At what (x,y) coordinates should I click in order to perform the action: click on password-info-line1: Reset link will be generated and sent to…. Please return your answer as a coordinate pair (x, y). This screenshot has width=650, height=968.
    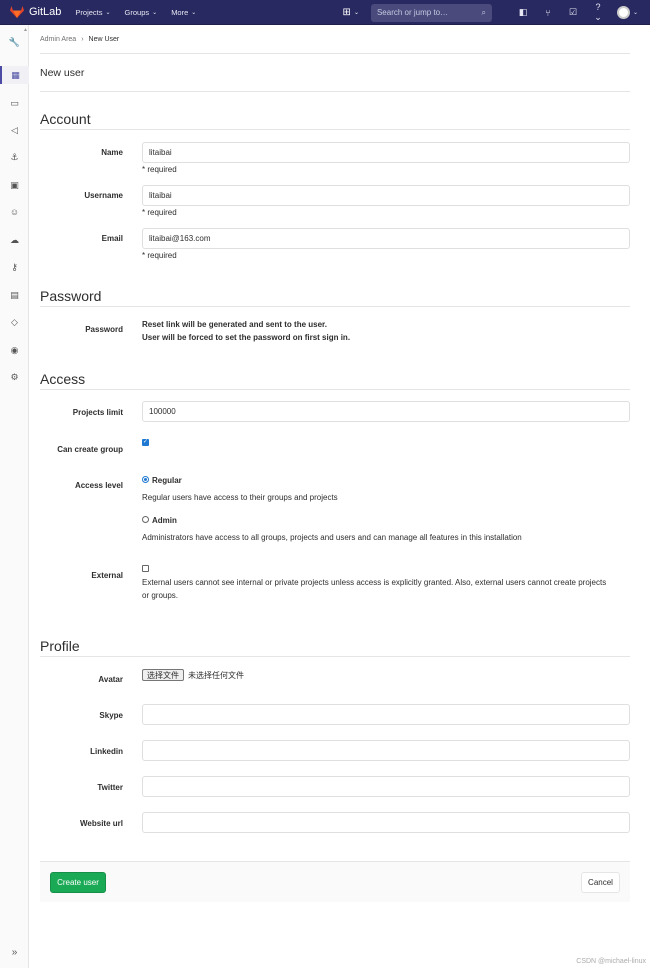
    Looking at the image, I should click on (234, 324).